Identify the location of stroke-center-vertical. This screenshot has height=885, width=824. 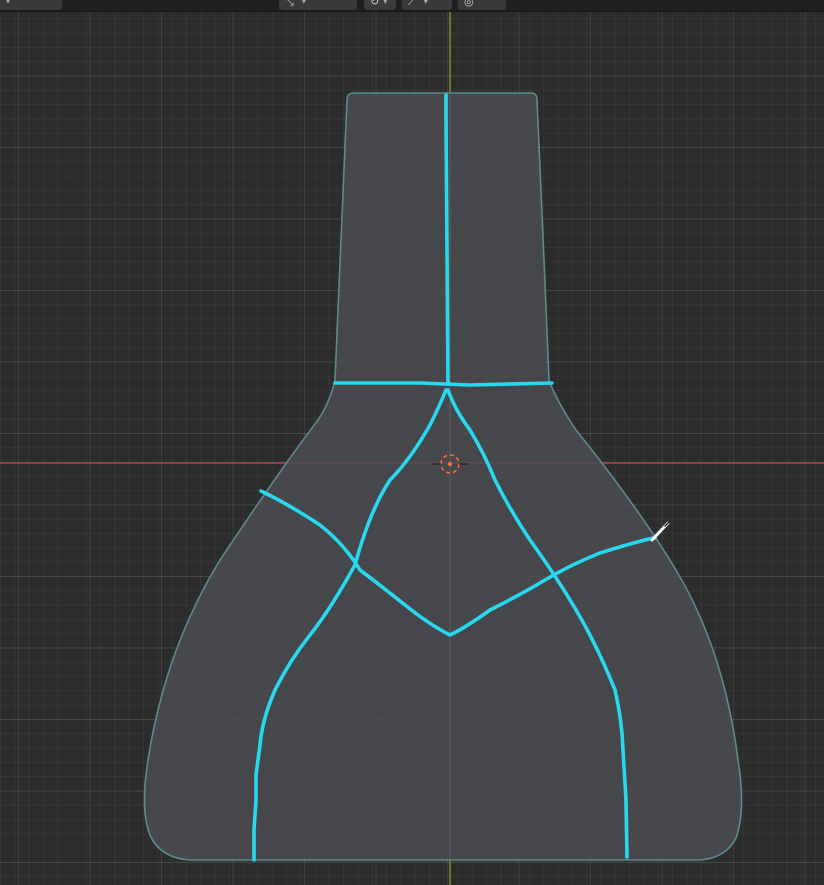
(447, 239).